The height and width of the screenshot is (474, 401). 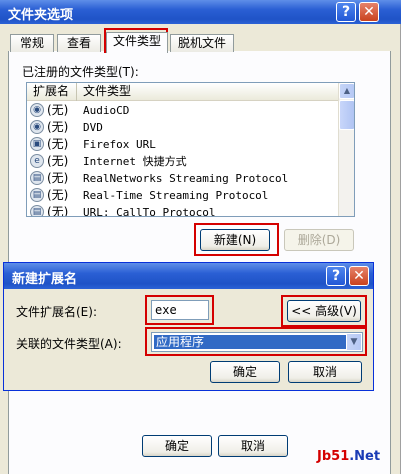 I want to click on list-item-type: Firefox URL, so click(x=119, y=144).